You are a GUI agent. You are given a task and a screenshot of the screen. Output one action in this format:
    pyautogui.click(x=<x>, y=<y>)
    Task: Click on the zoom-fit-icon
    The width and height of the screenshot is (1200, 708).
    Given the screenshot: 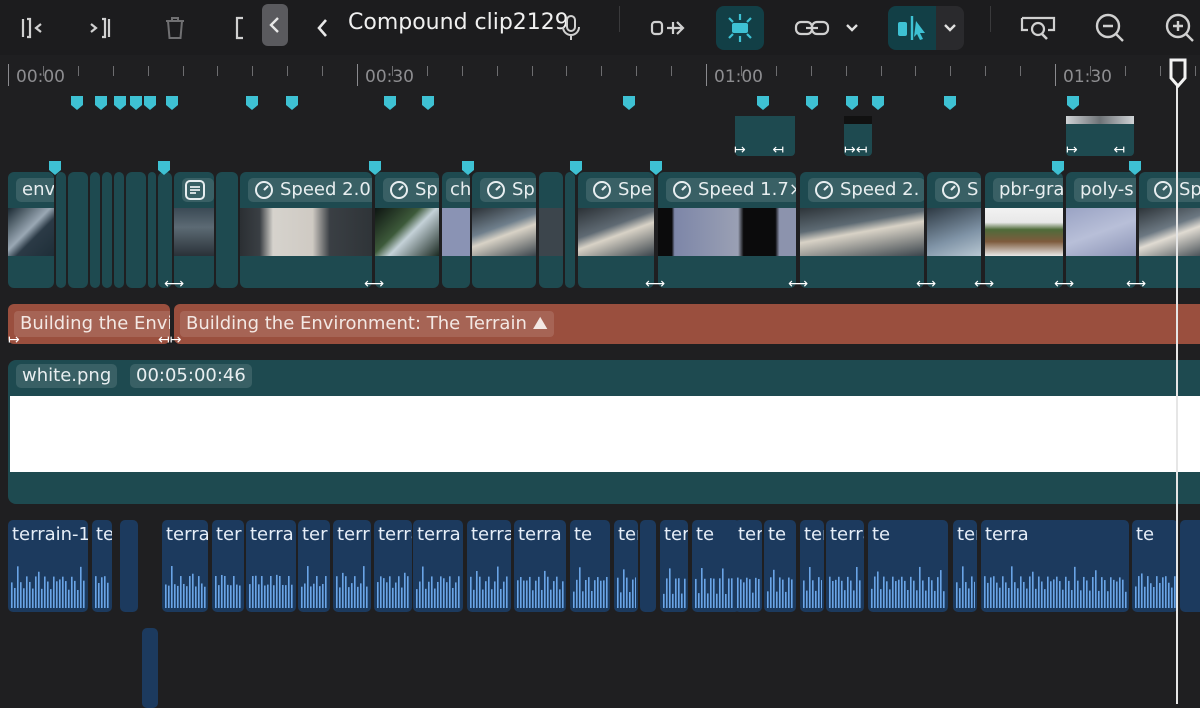 What is the action you would take?
    pyautogui.click(x=1038, y=28)
    